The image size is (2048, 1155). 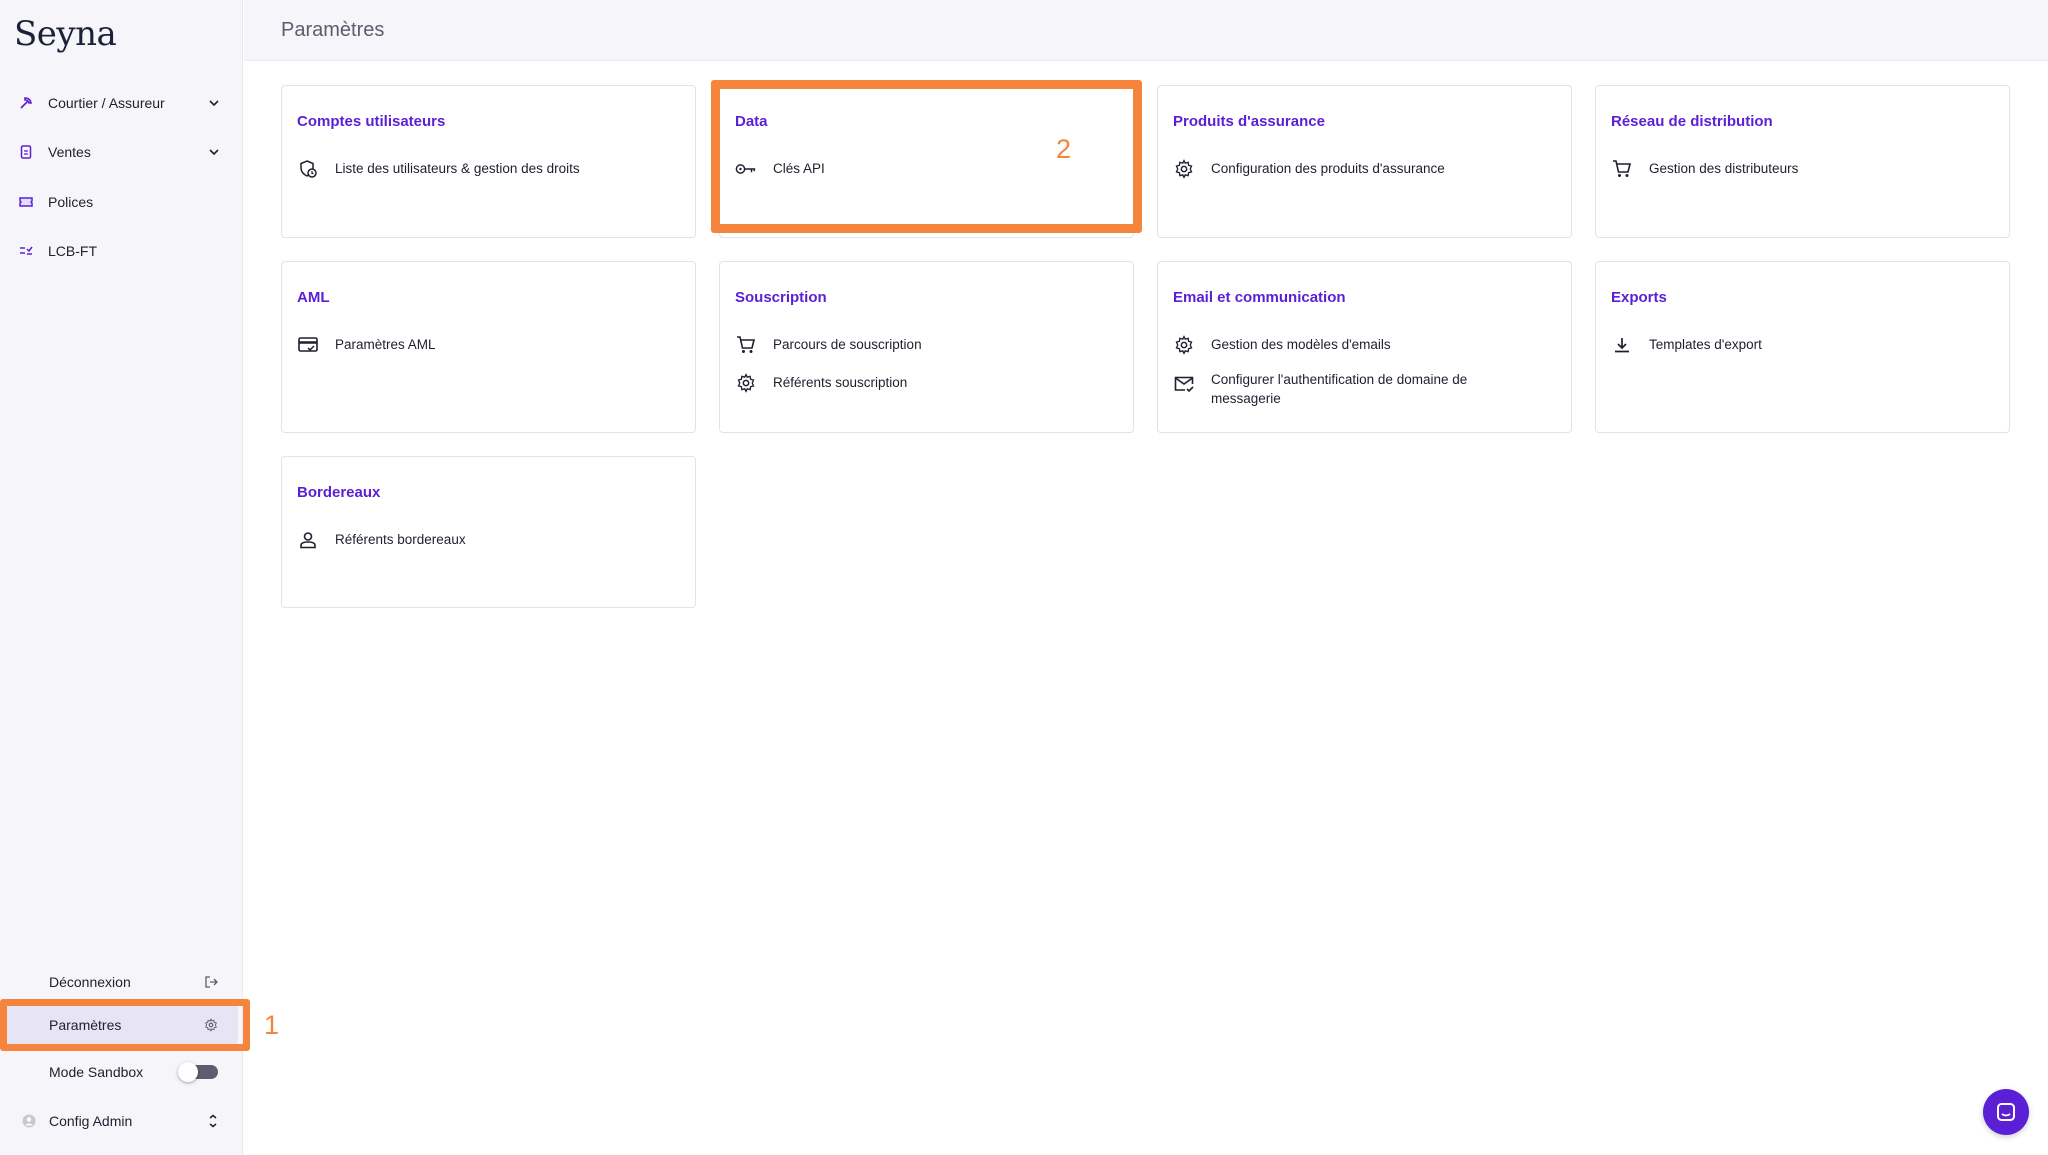 I want to click on sidebar-item-label: Ventes, so click(x=69, y=152).